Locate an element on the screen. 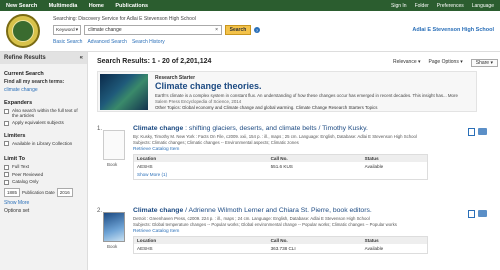 The image size is (500, 270). top-nav: New Search Multimedia Home Publications is located at coordinates (82, 6).